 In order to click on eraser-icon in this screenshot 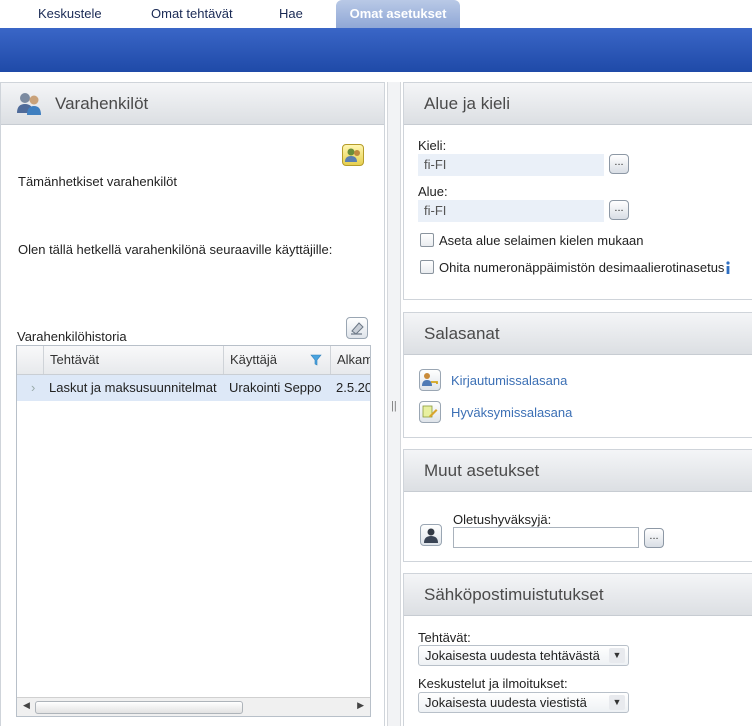, I will do `click(357, 328)`.